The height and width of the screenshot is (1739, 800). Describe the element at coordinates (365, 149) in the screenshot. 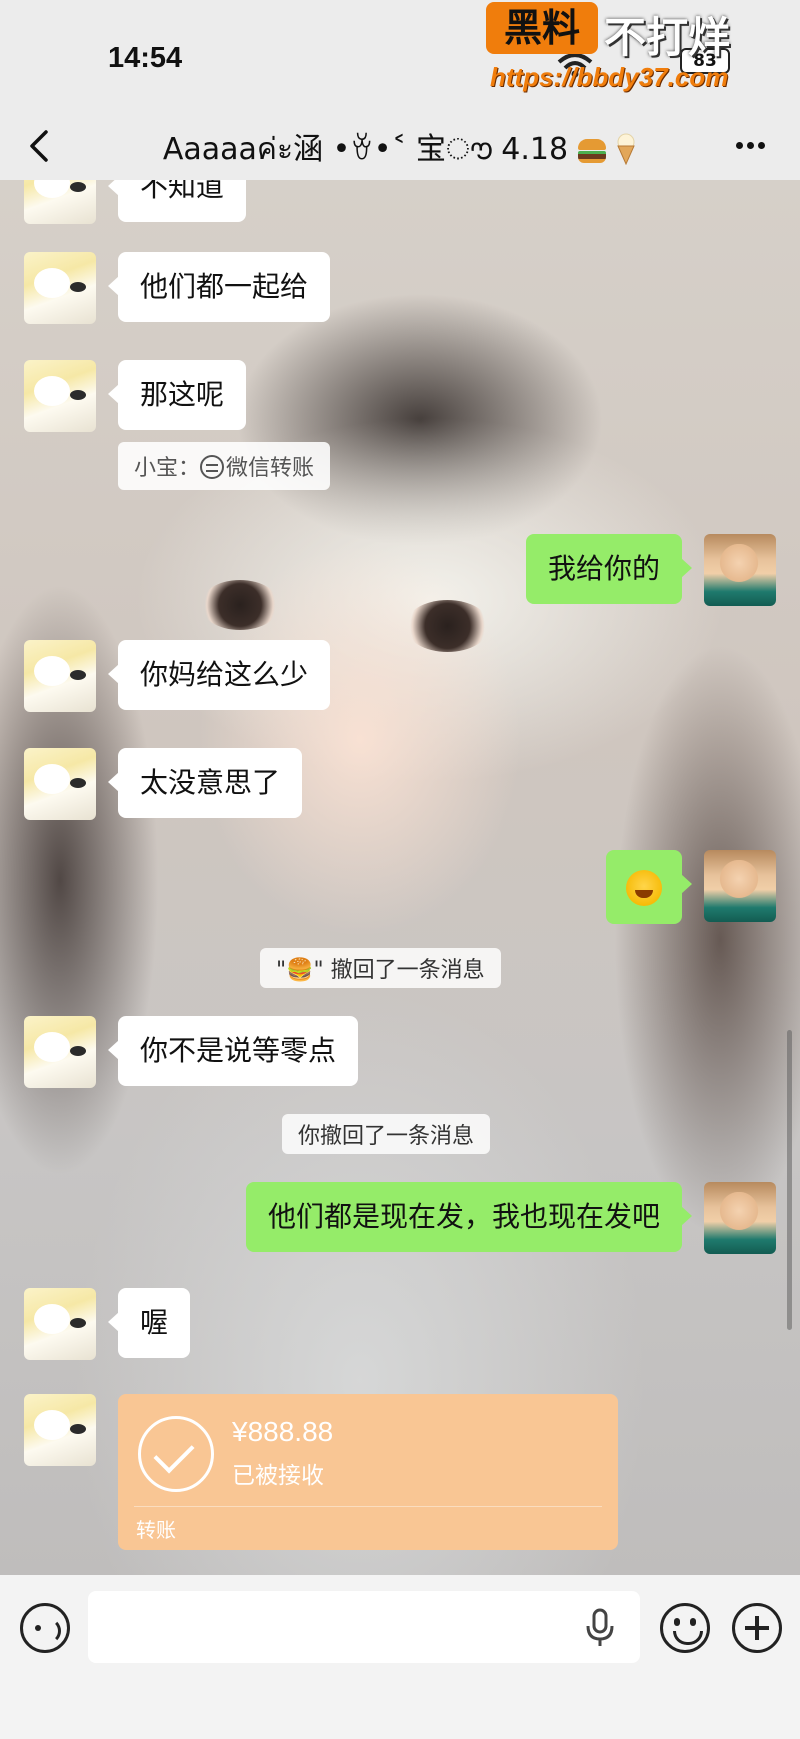

I see `chat-title-text: Aaaaaค่ะ涵 •ꈊ•˂ 宝ൗ 4.18` at that location.